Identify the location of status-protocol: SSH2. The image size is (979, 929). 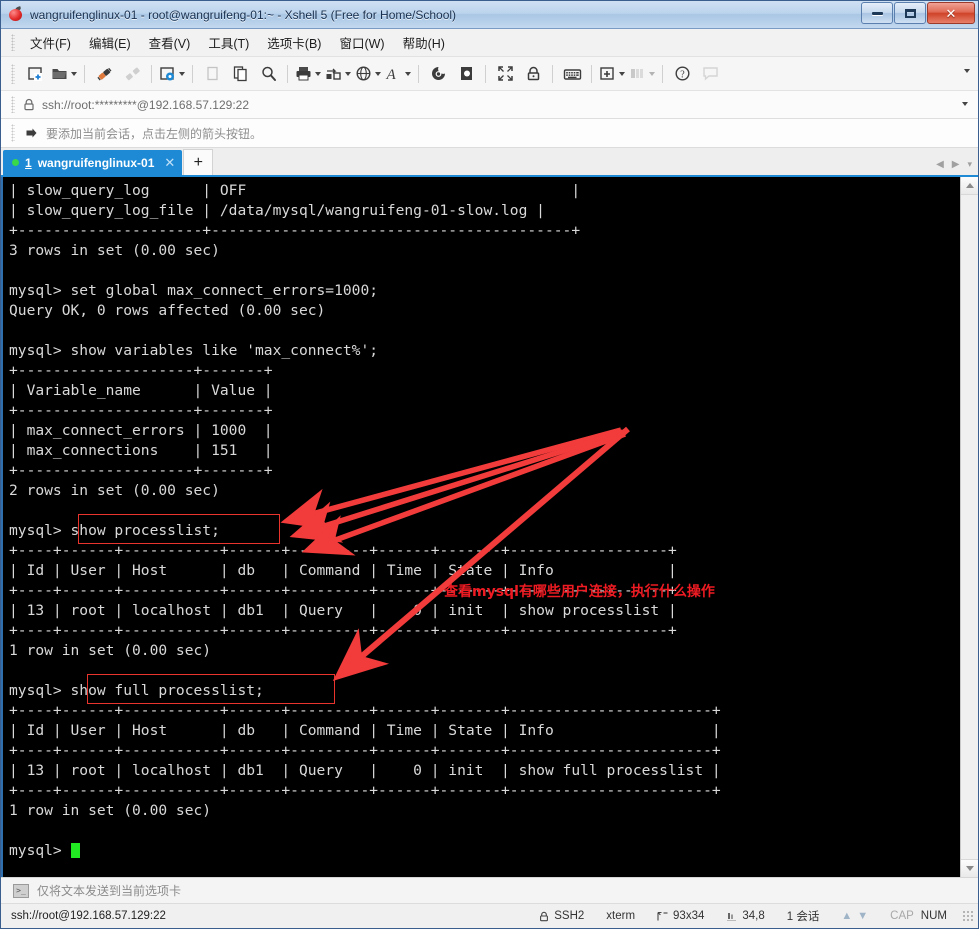
(561, 916).